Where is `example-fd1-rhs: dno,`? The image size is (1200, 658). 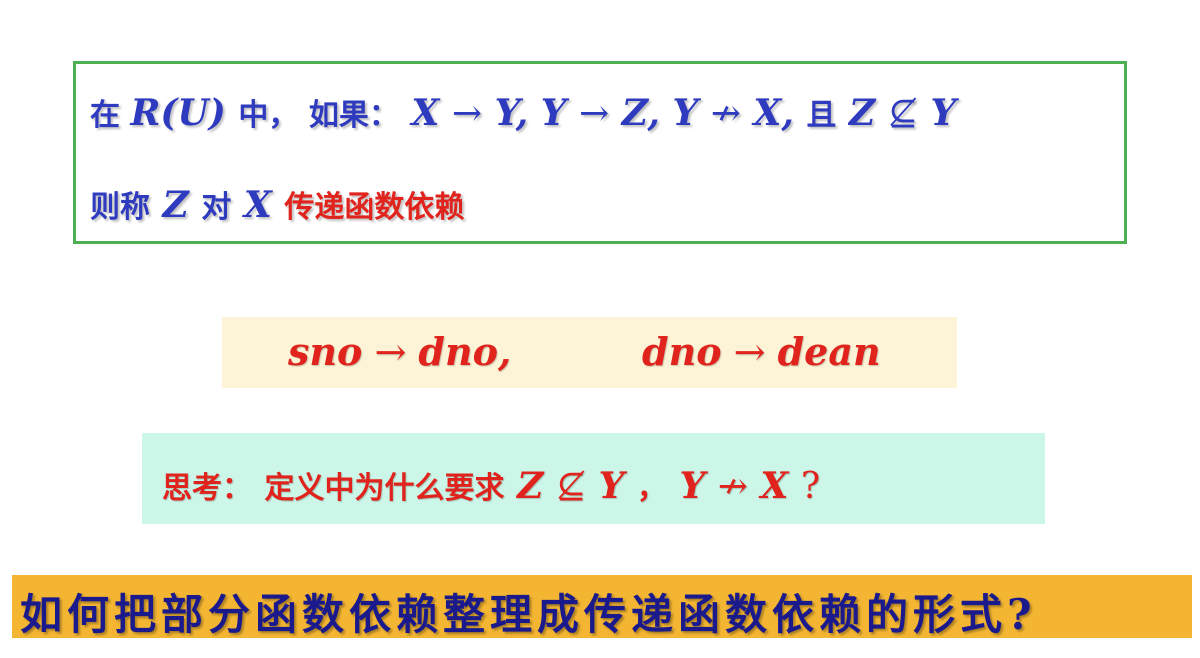
example-fd1-rhs: dno, is located at coordinates (465, 351).